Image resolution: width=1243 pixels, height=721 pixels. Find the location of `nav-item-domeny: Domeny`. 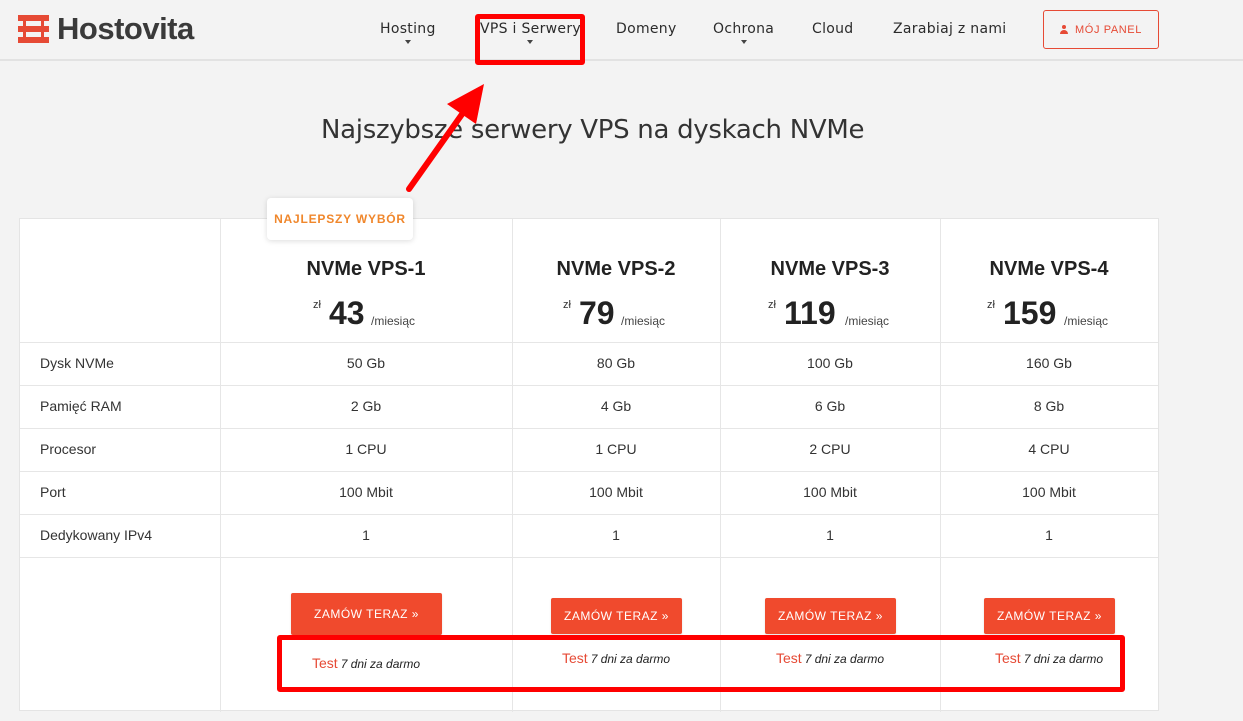

nav-item-domeny: Domeny is located at coordinates (646, 29).